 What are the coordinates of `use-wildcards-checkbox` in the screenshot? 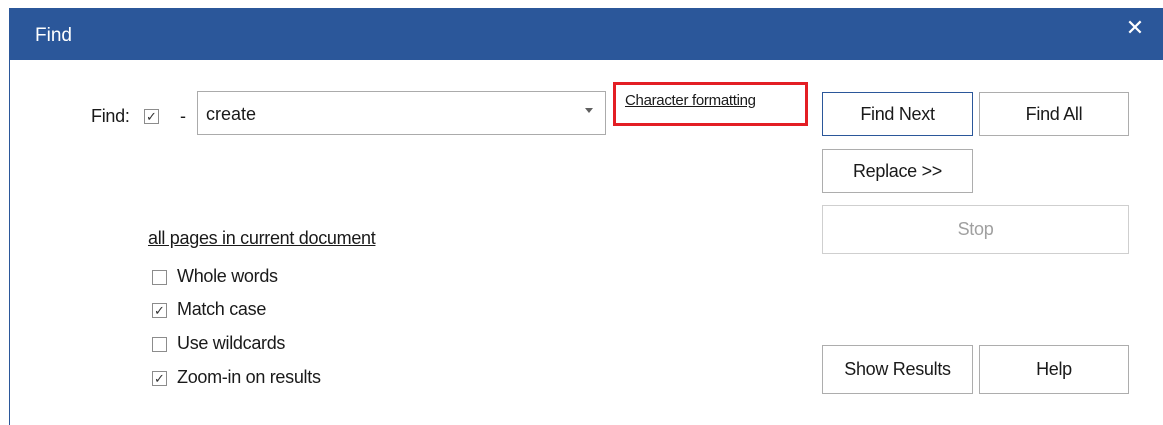 It's located at (159, 344).